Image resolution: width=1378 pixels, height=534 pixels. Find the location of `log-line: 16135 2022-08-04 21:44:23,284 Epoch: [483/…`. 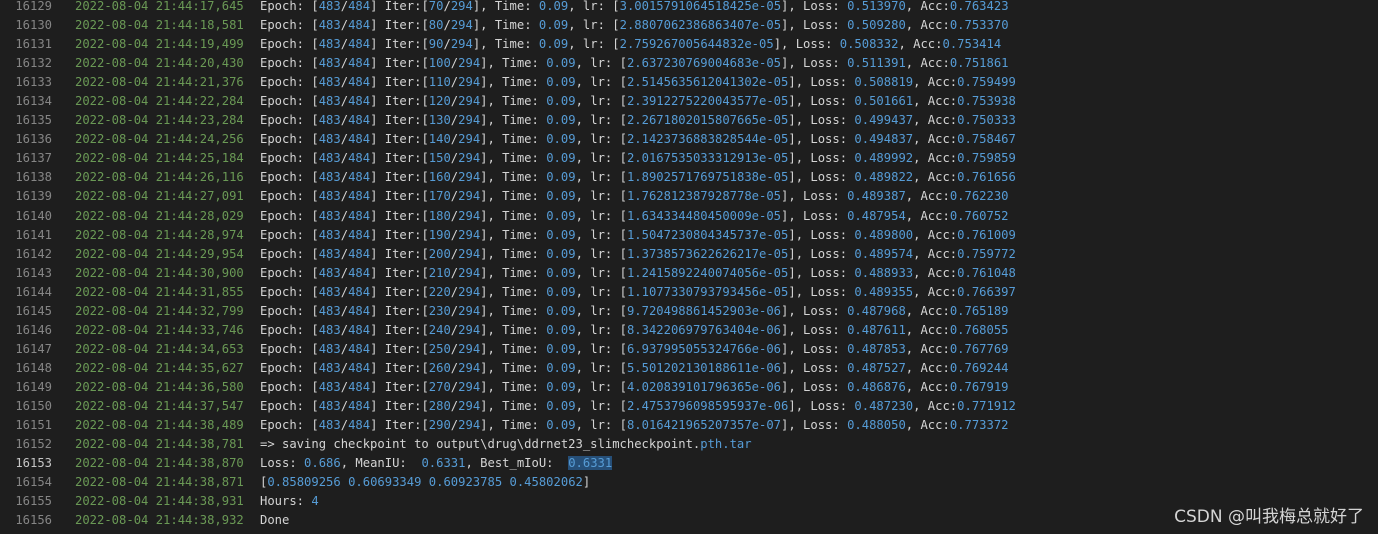

log-line: 16135 2022-08-04 21:44:23,284 Epoch: [483/… is located at coordinates (689, 120).